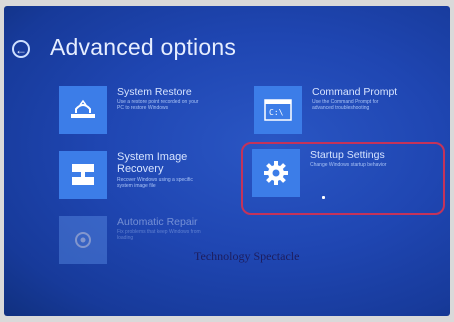 The height and width of the screenshot is (322, 454). What do you see at coordinates (247, 256) in the screenshot?
I see `watermark-text: Technology Spectacle` at bounding box center [247, 256].